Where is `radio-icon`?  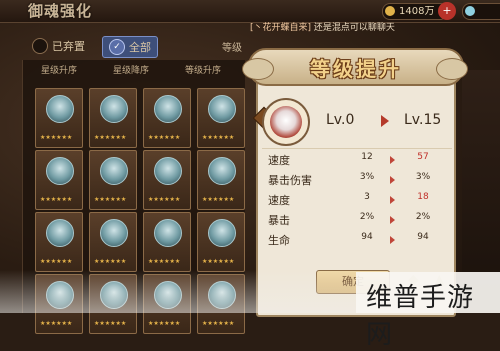 radio-icon is located at coordinates (40, 46).